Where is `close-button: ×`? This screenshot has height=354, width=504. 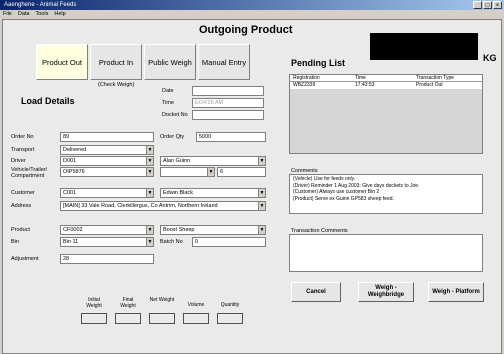 close-button: × is located at coordinates (497, 5).